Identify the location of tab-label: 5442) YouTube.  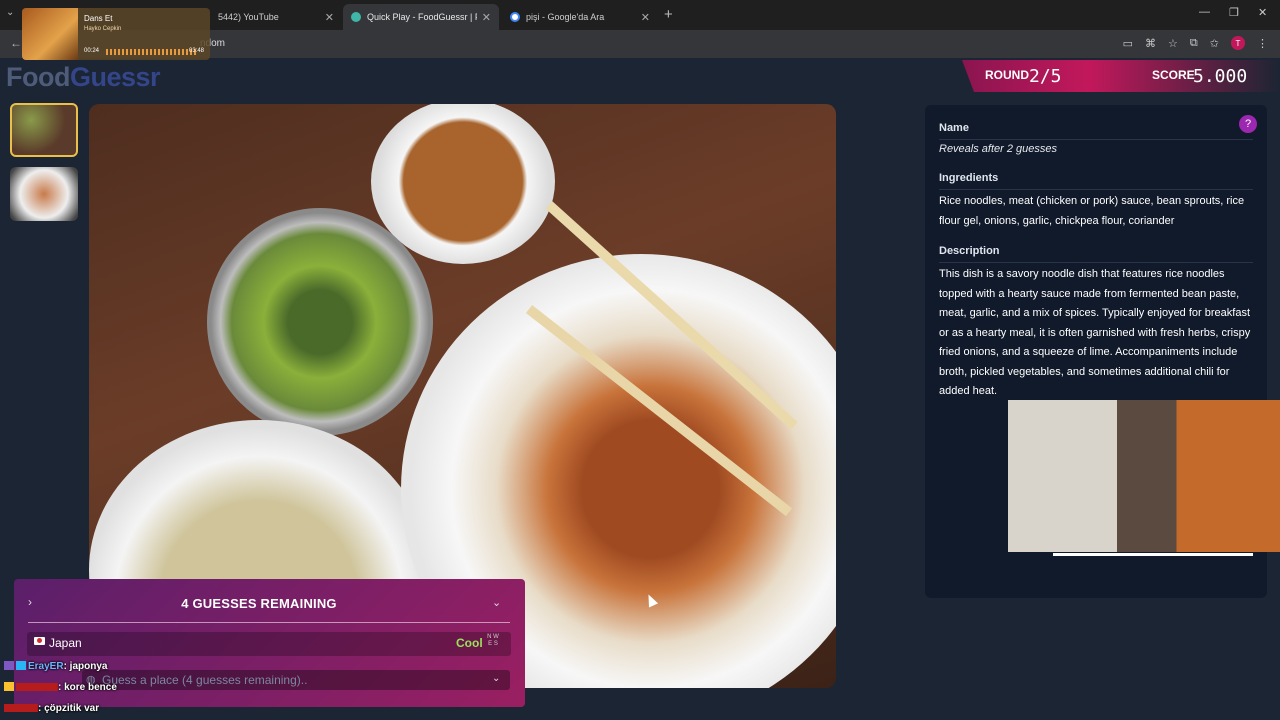
(248, 17).